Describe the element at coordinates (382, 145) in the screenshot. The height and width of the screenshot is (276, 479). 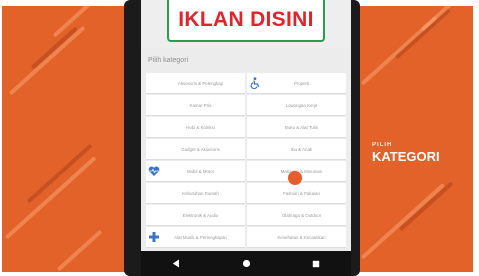
I see `caption-small-text: PILIH` at that location.